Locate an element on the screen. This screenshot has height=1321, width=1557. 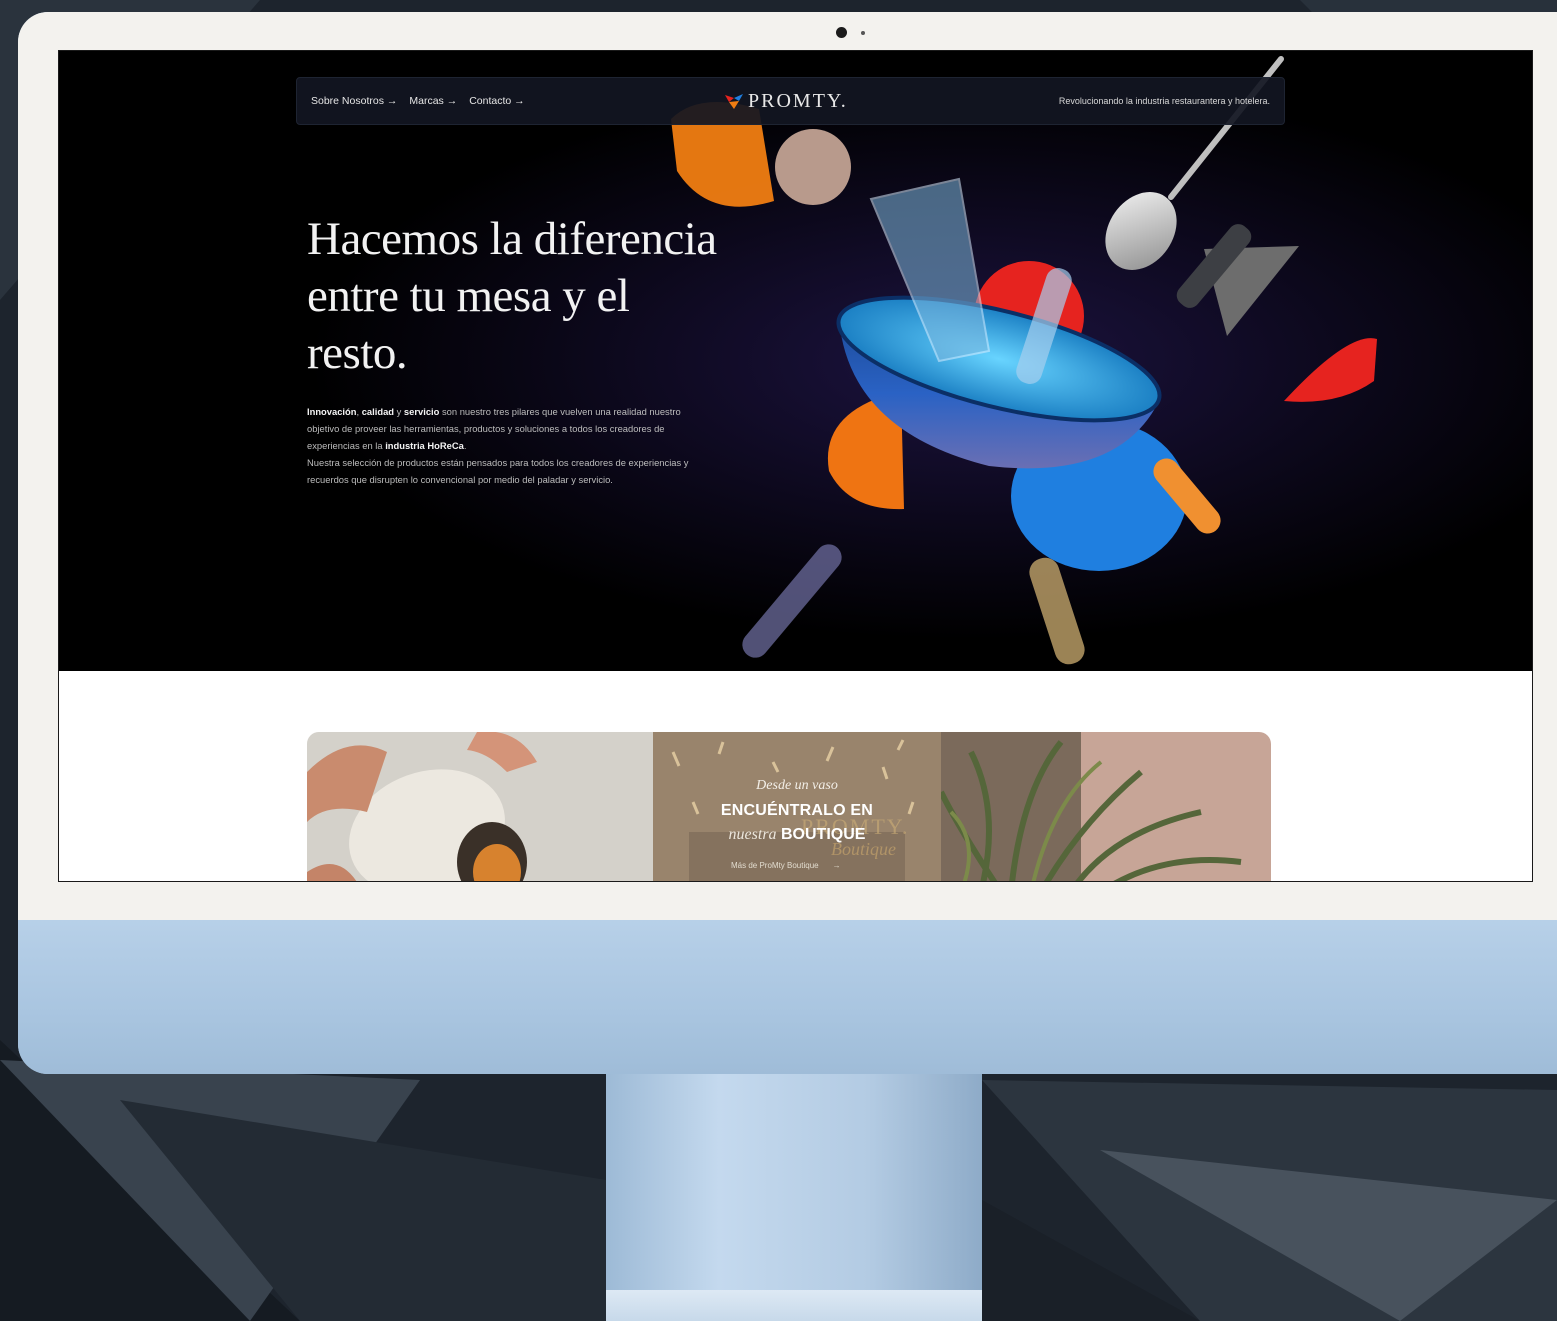
pillar-servicio: servicio is located at coordinates (421, 411).